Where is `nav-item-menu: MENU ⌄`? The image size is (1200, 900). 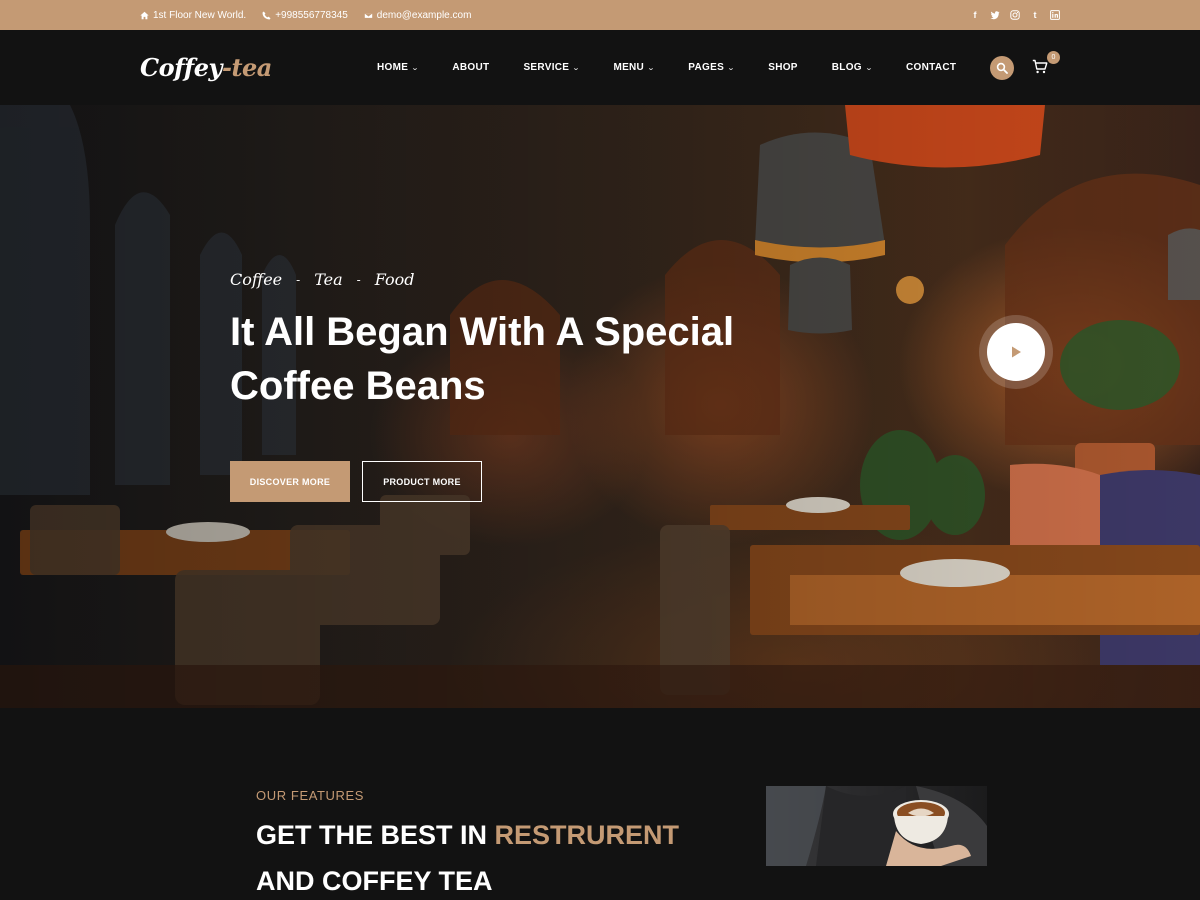 nav-item-menu: MENU ⌄ is located at coordinates (633, 67).